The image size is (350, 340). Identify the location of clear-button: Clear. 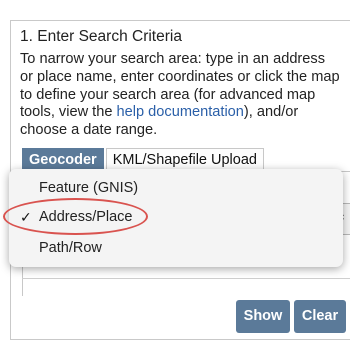
(320, 316).